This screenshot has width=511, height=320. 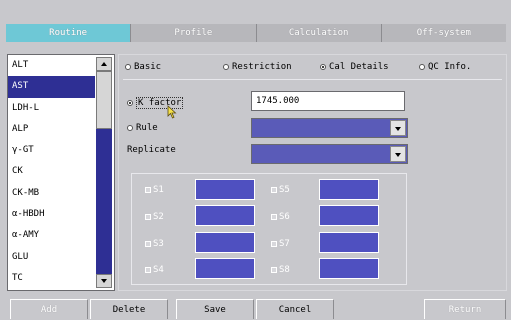 I want to click on replicate-s5: S5, so click(x=280, y=190).